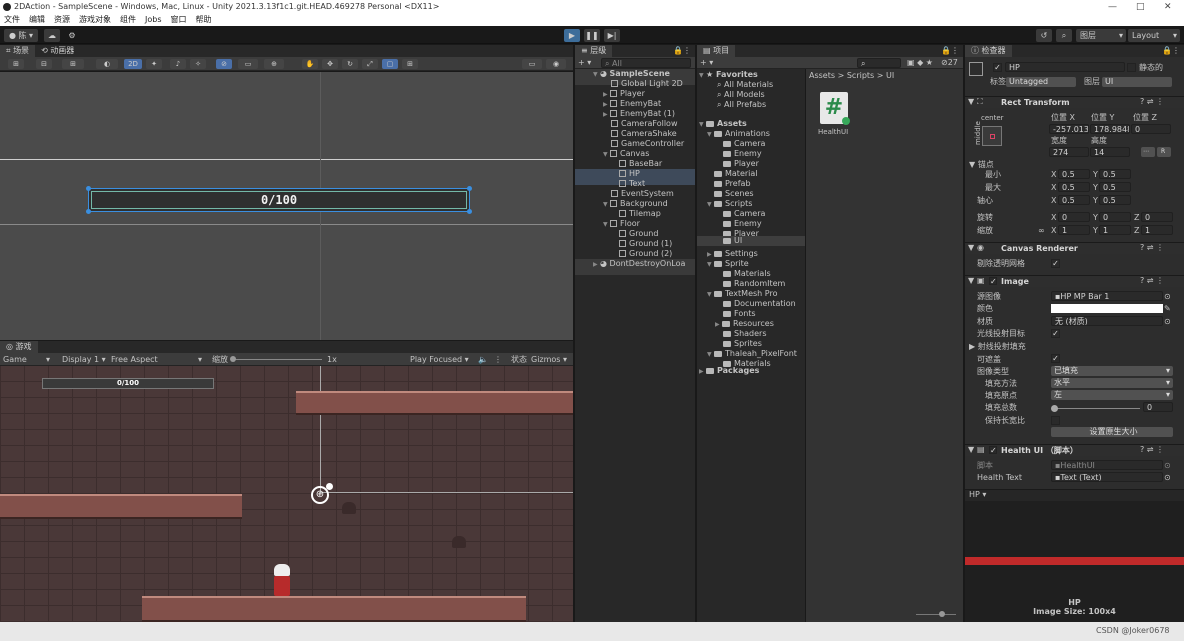 This screenshot has width=1184, height=641. What do you see at coordinates (1112, 371) in the screenshot?
I see `image-type-dropdown: 已填充 ▾` at bounding box center [1112, 371].